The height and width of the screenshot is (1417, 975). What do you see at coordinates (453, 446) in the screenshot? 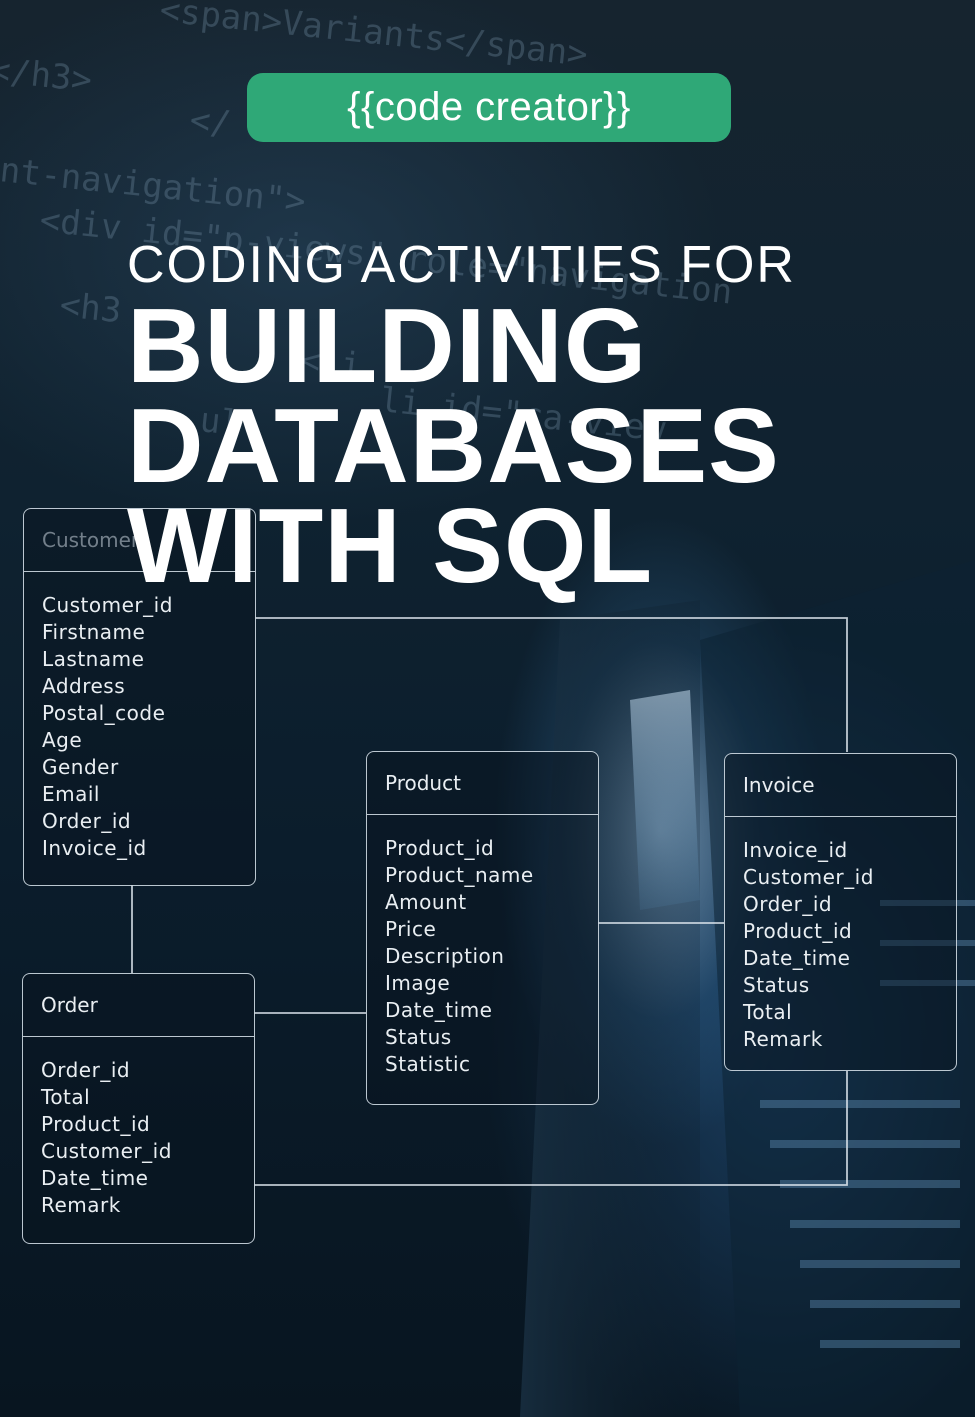
I see `title-line-databases: DATABASES` at bounding box center [453, 446].